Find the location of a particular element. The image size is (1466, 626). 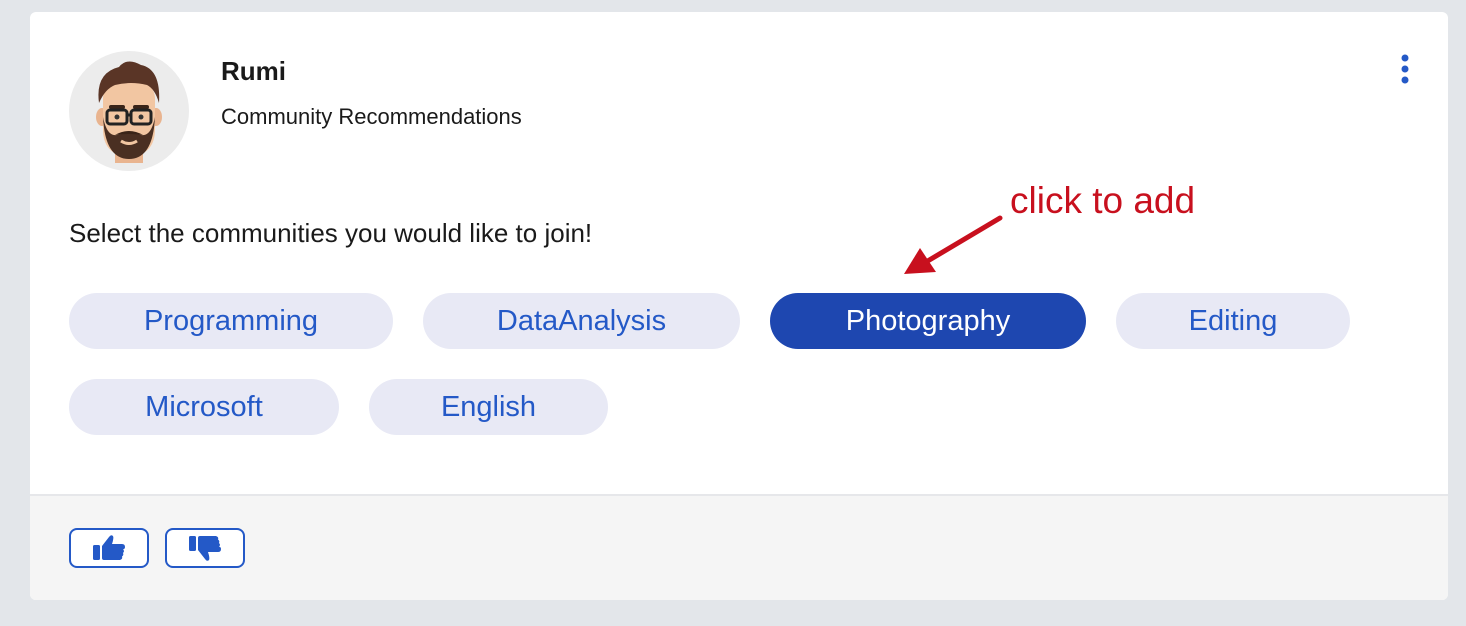

bearded-man-avatar-icon is located at coordinates (129, 112).